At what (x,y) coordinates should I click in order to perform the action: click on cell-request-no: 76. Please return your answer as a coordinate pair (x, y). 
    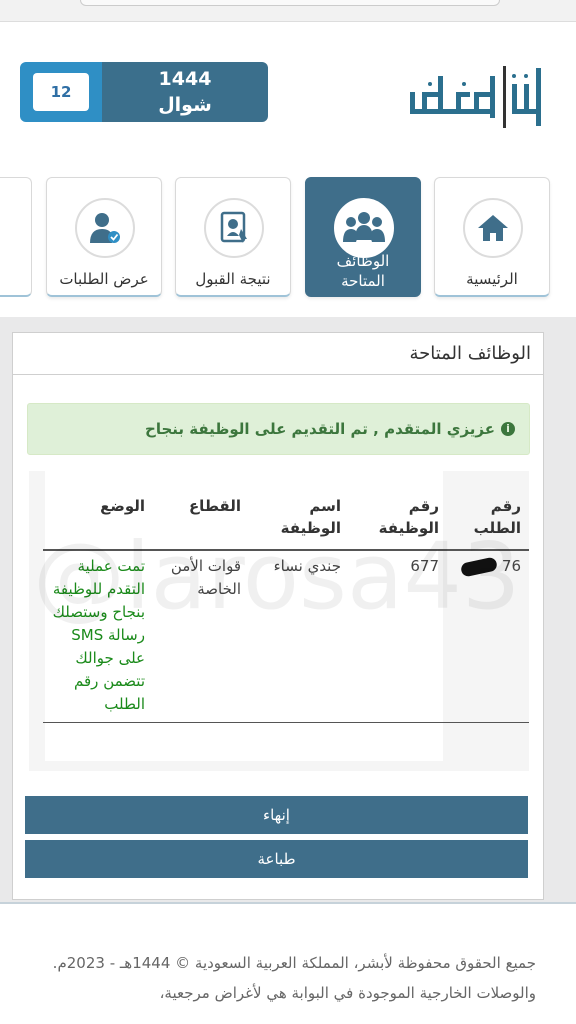
    Looking at the image, I should click on (488, 636).